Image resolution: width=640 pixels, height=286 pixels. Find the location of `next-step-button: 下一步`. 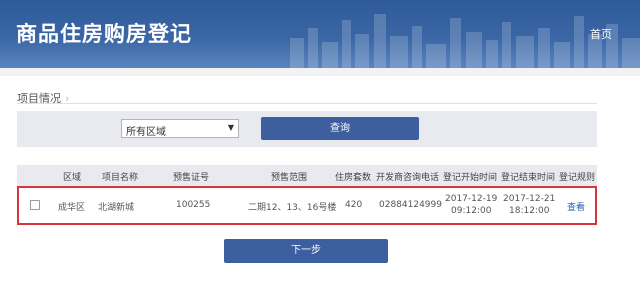

next-step-button: 下一步 is located at coordinates (306, 251).